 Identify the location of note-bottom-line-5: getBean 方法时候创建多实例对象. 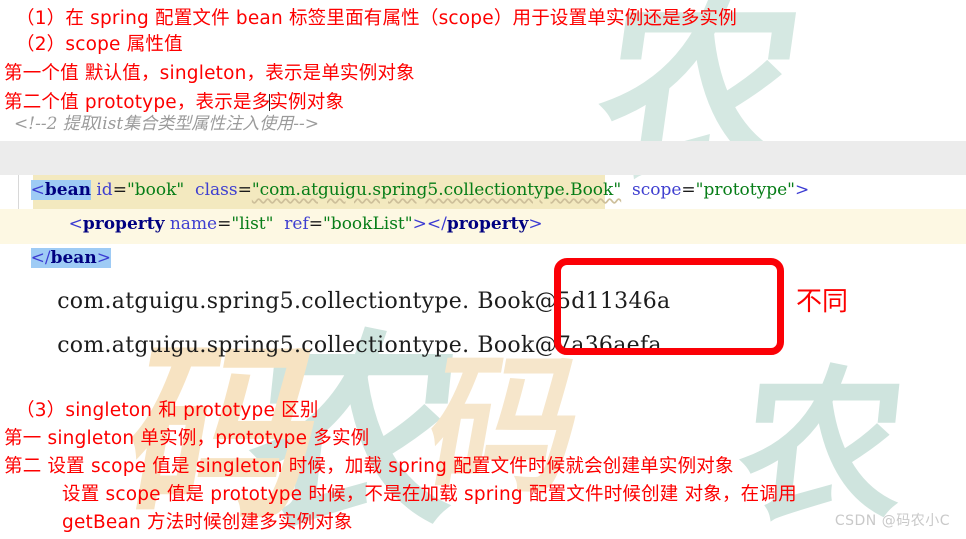
(207, 522).